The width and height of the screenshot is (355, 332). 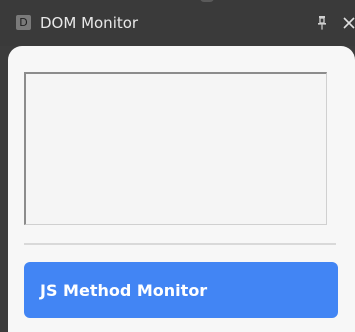 What do you see at coordinates (349, 23) in the screenshot?
I see `close-icon` at bounding box center [349, 23].